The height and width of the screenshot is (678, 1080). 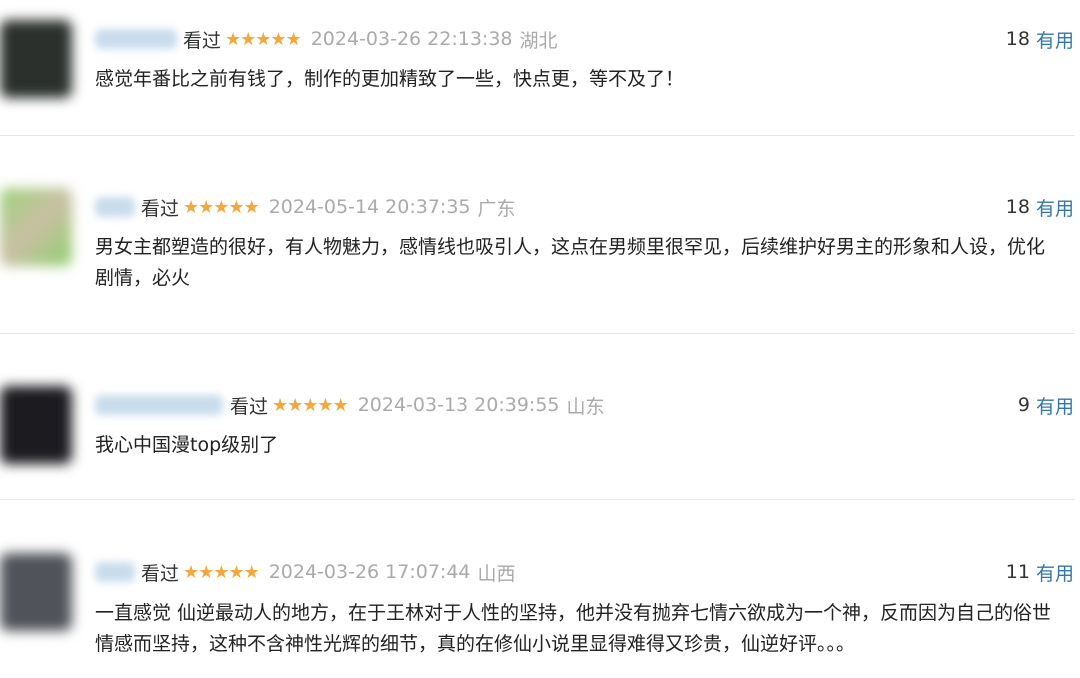 What do you see at coordinates (369, 572) in the screenshot?
I see `comment-time: 2024-03-26 17:07:44` at bounding box center [369, 572].